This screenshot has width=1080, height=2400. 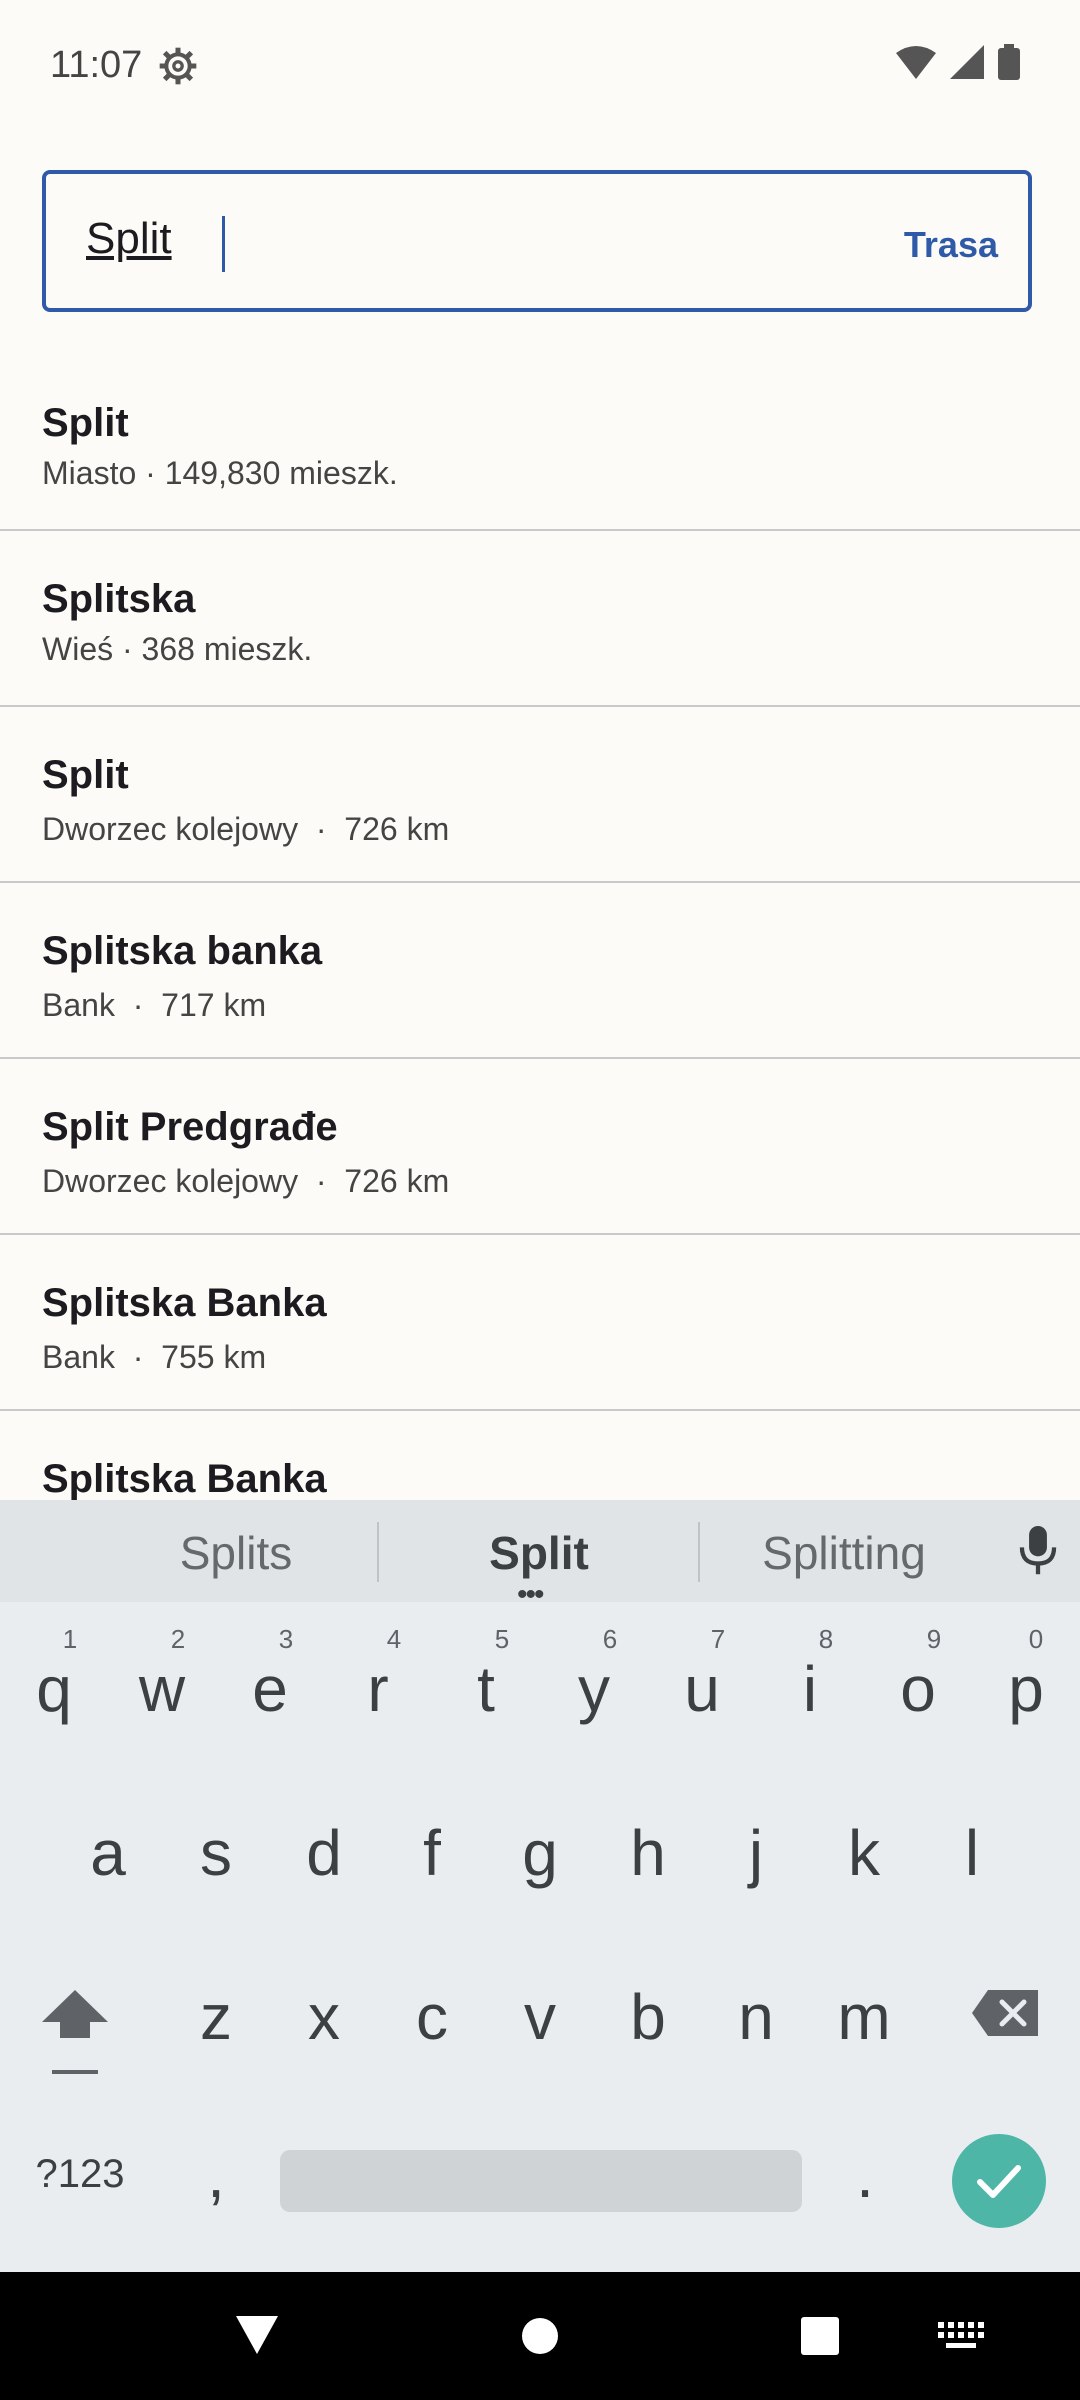 I want to click on key-d: d, so click(x=324, y=1853).